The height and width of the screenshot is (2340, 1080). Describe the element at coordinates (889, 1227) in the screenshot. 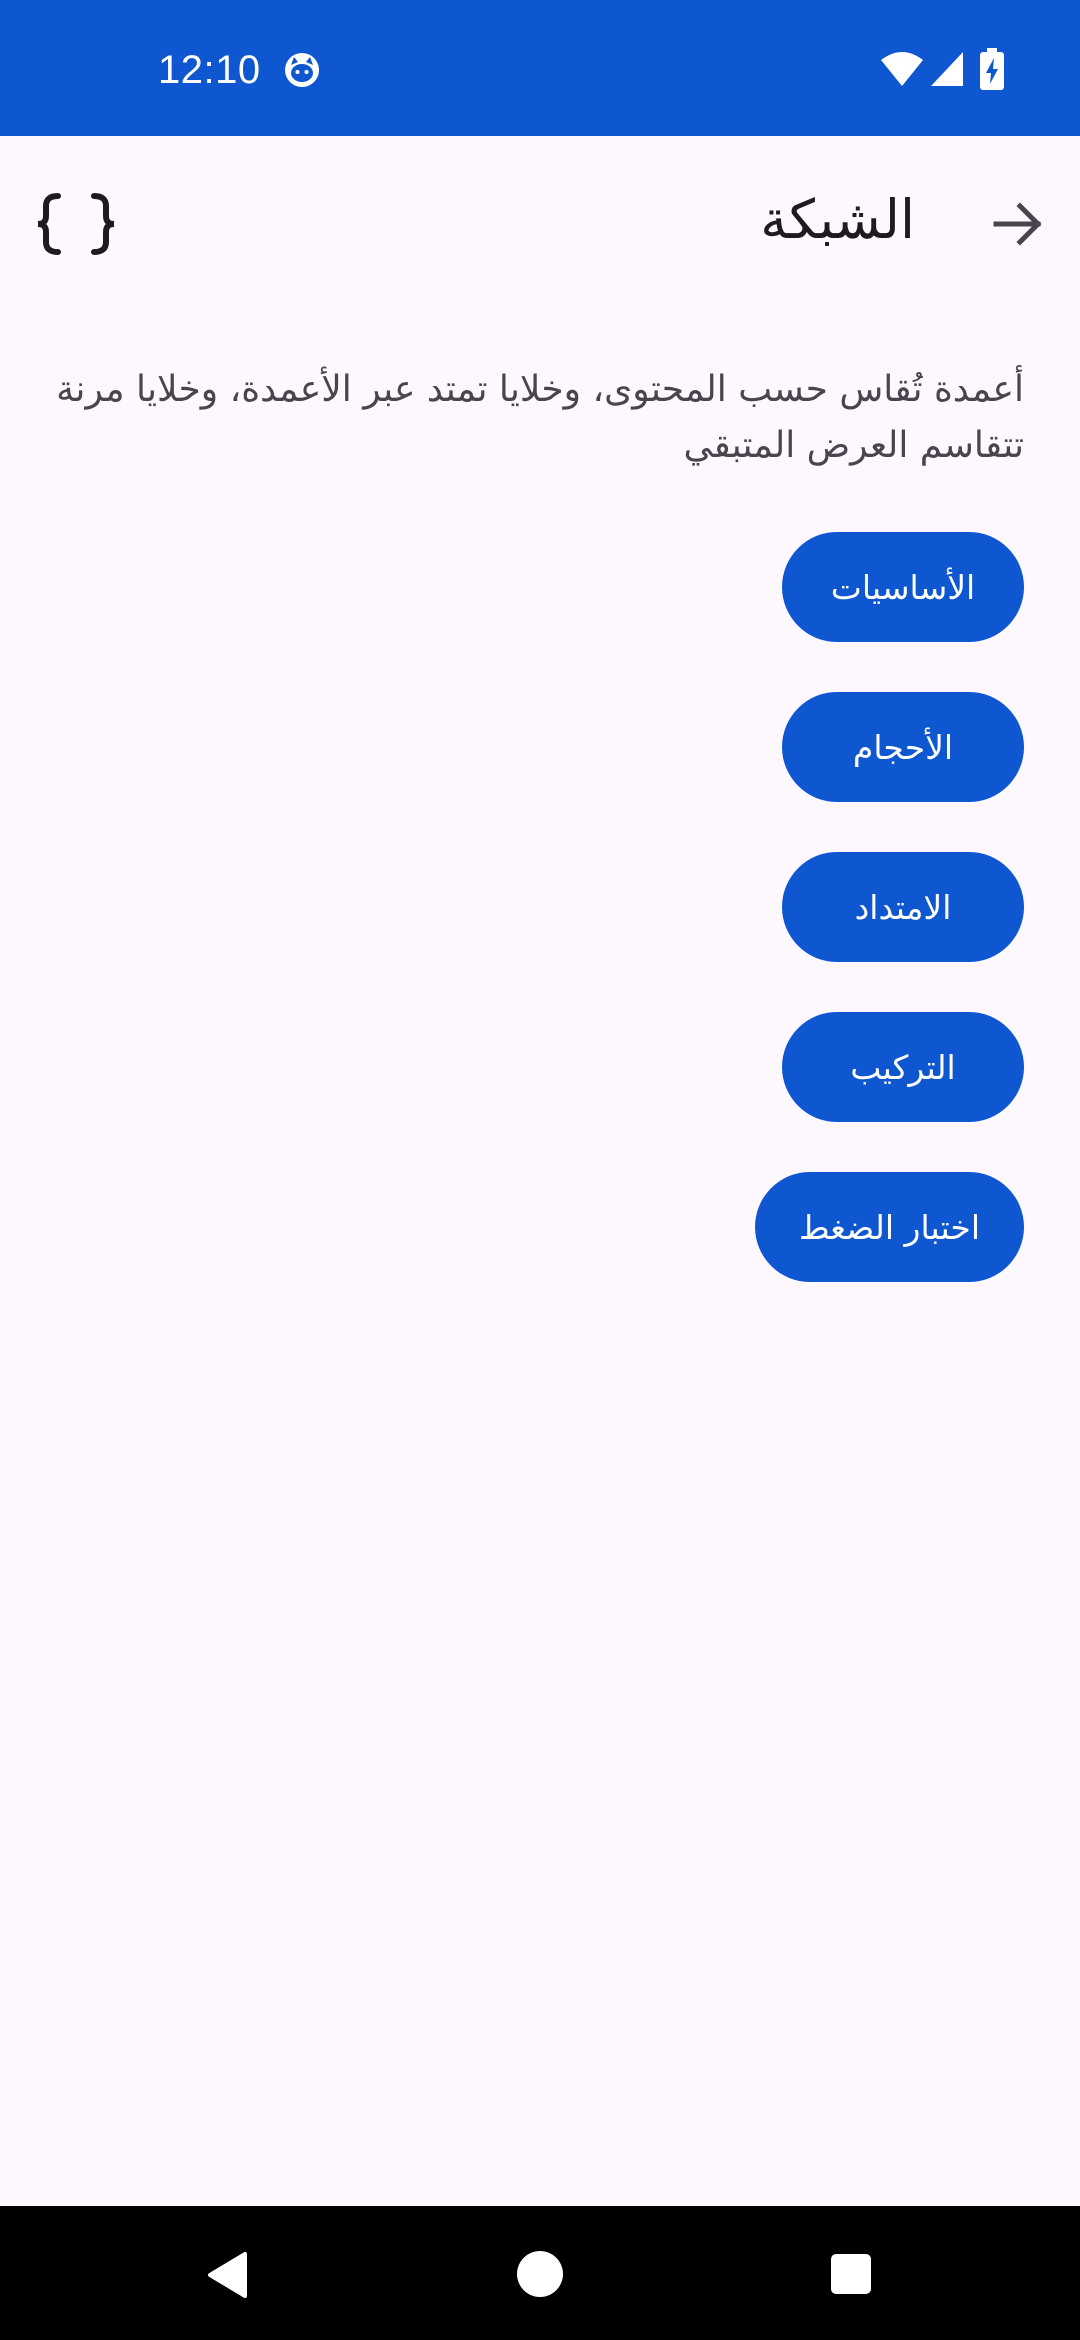

I see `stress-test-button: اختبار الضغط` at that location.